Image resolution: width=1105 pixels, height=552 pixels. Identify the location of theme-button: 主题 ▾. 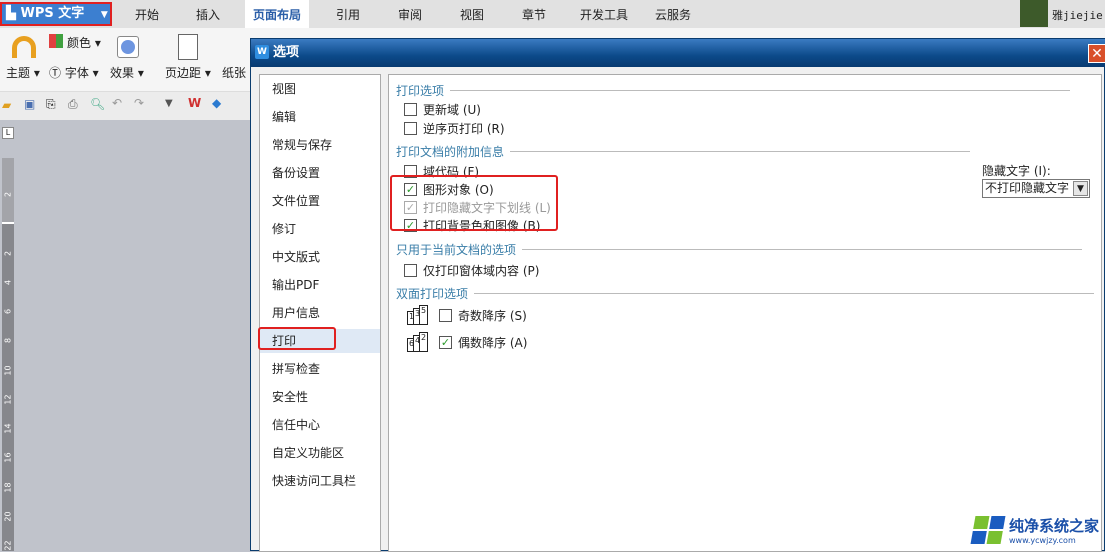
(23, 72).